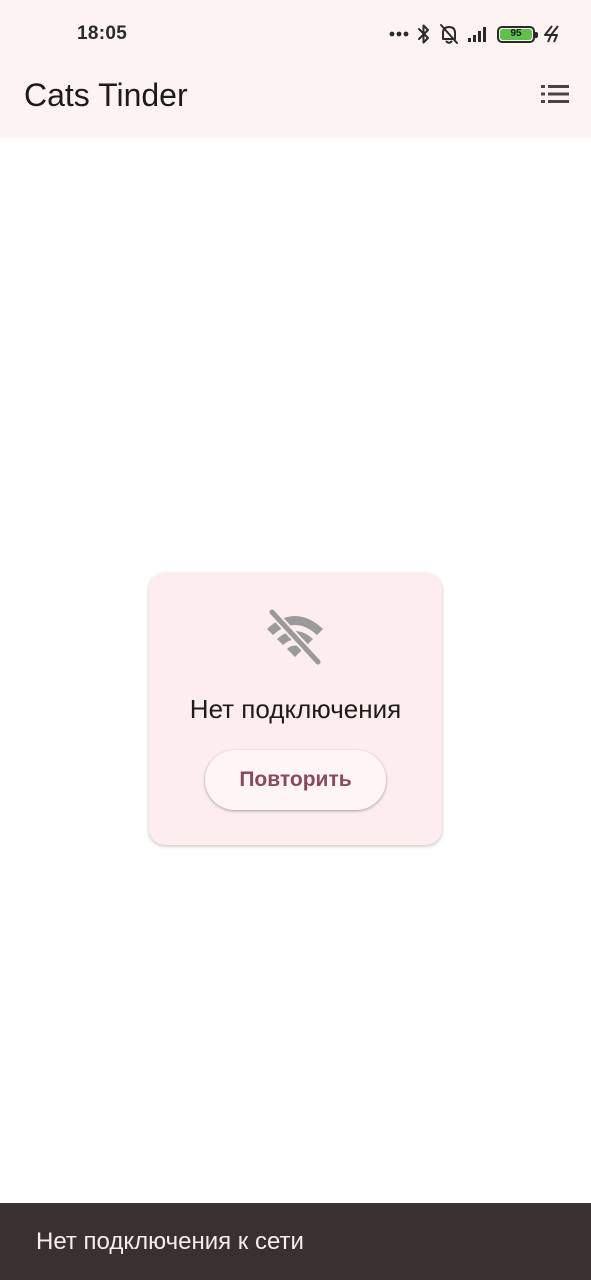  I want to click on top-bar: 18:05 95 Cats Tinder, so click(295, 69).